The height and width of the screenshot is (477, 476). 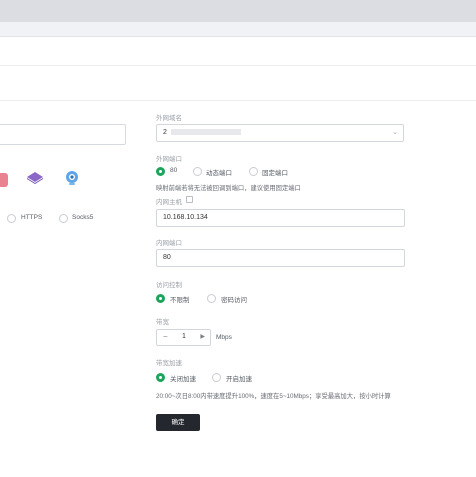 I want to click on port-hint: 映射前端若将无法被回调到端口，建议使用固定端口, so click(x=228, y=188).